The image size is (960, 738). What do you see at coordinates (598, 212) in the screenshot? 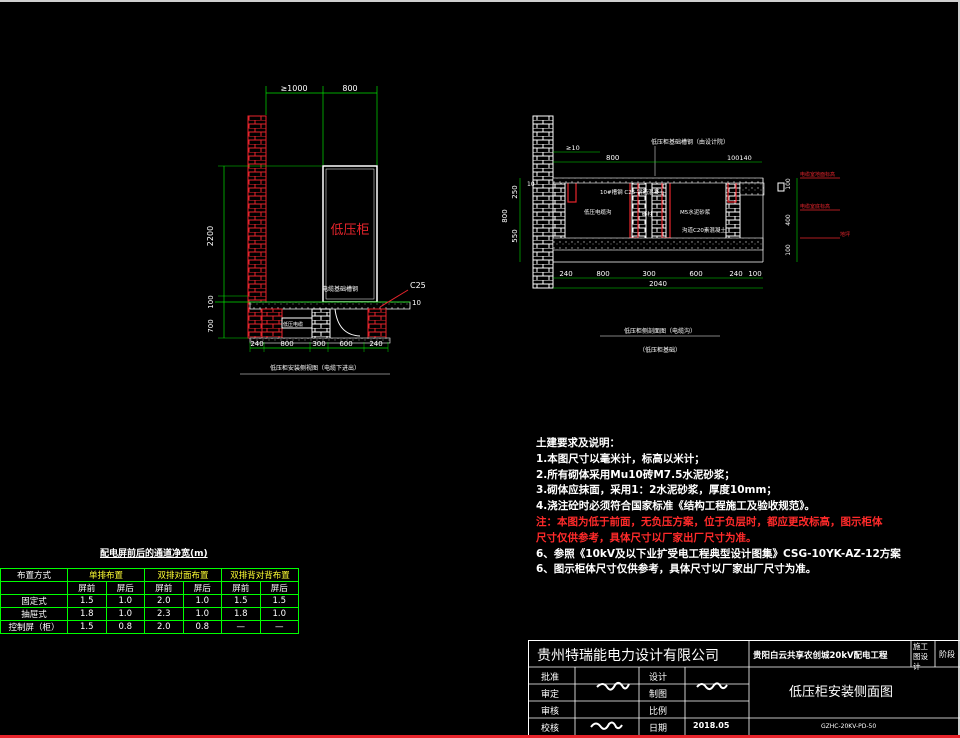
I see `label-cable-trench: 低压电缆沟` at bounding box center [598, 212].